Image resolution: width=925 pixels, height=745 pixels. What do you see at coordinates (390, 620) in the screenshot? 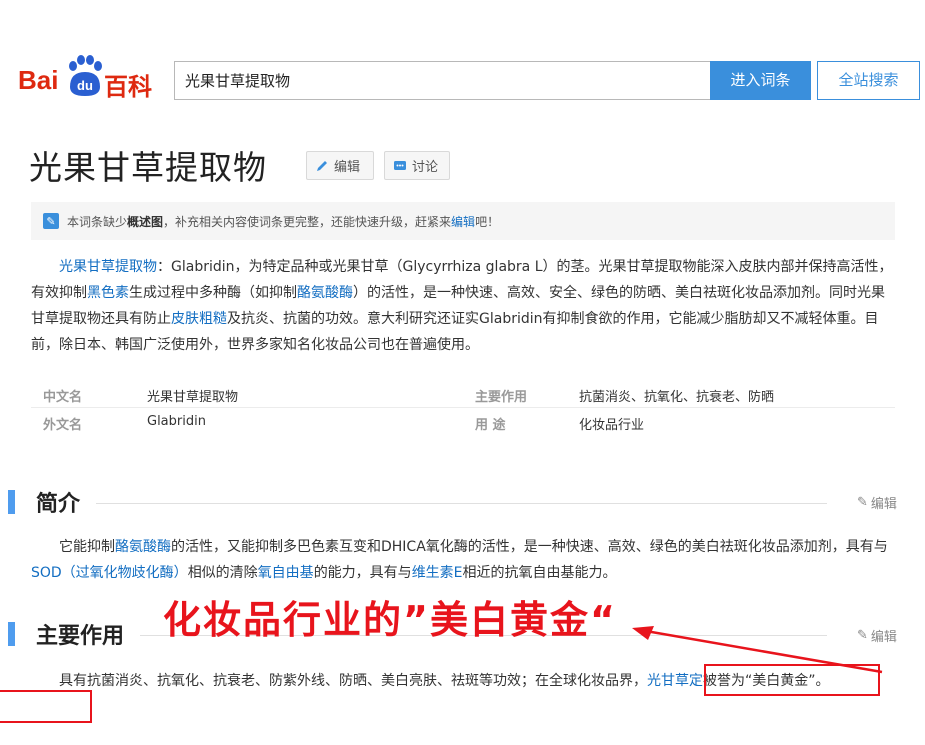
I see `annotation-headline: 化妆品行业的”美白黄金“` at bounding box center [390, 620].